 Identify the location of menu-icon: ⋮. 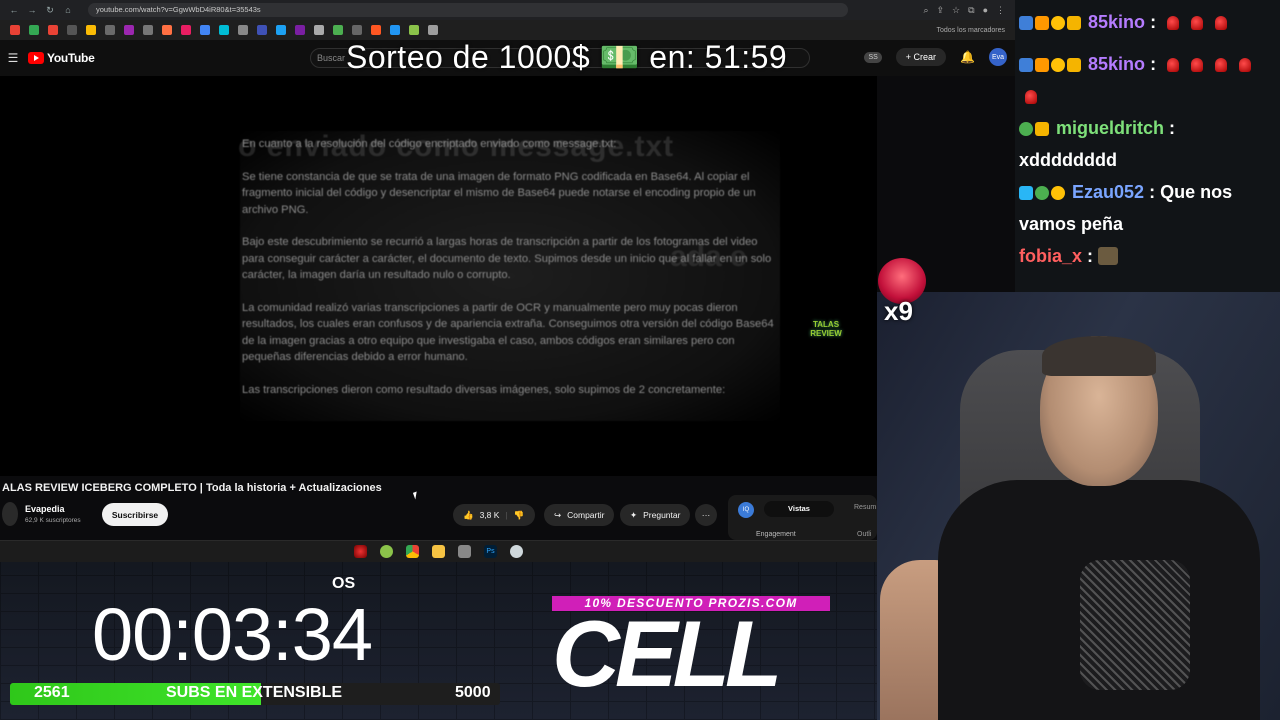
(1000, 10).